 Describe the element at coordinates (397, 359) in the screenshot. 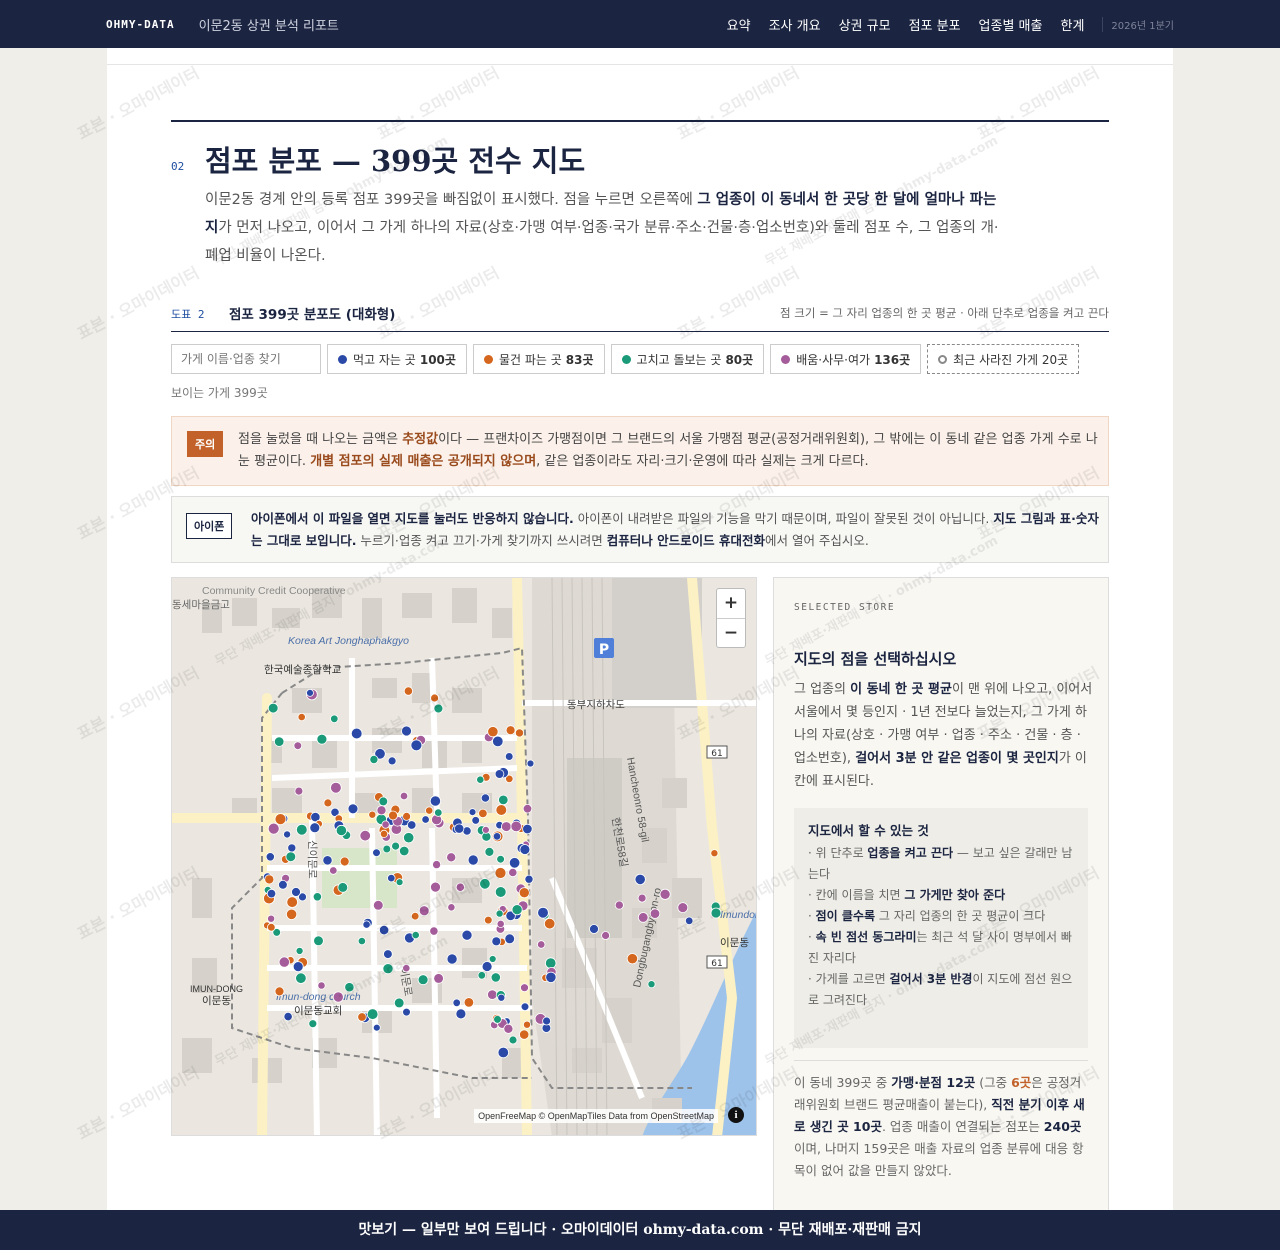

I see `filter-chip-food-lodging: 먹고 자는 곳 100곳` at that location.